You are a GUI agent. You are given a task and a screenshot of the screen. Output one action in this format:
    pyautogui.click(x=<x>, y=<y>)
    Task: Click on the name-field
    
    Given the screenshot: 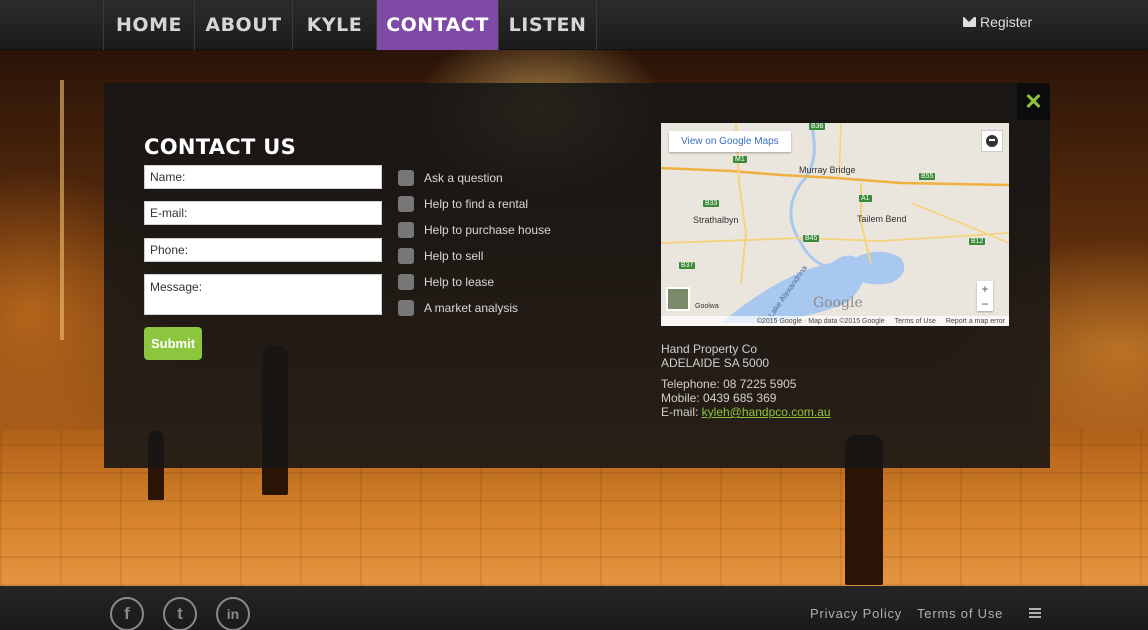 What is the action you would take?
    pyautogui.click(x=263, y=177)
    